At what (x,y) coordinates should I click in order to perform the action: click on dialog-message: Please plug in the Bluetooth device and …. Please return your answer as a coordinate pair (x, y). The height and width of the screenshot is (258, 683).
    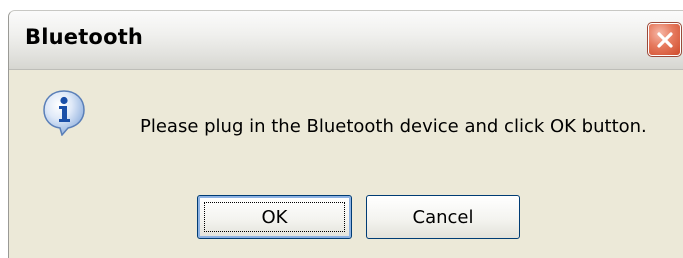
    Looking at the image, I should click on (393, 126).